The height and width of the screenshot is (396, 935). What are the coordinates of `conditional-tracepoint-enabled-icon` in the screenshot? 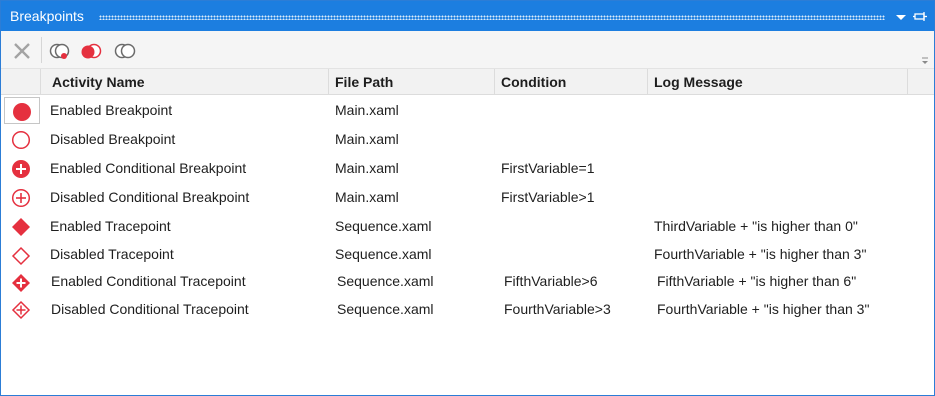 It's located at (21, 283).